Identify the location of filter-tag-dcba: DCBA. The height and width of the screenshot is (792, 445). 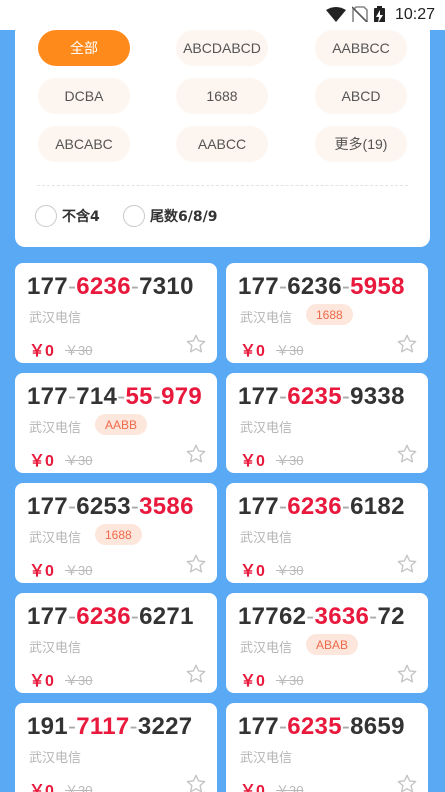
(84, 96).